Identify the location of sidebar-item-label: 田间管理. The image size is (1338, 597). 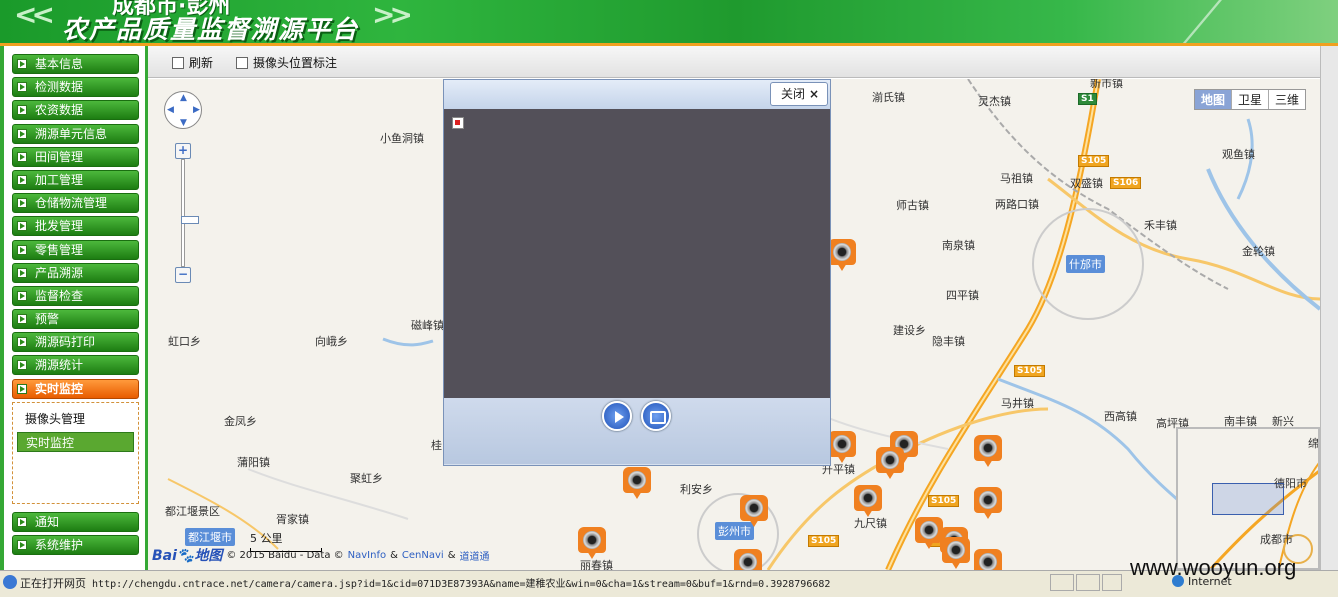
(59, 156).